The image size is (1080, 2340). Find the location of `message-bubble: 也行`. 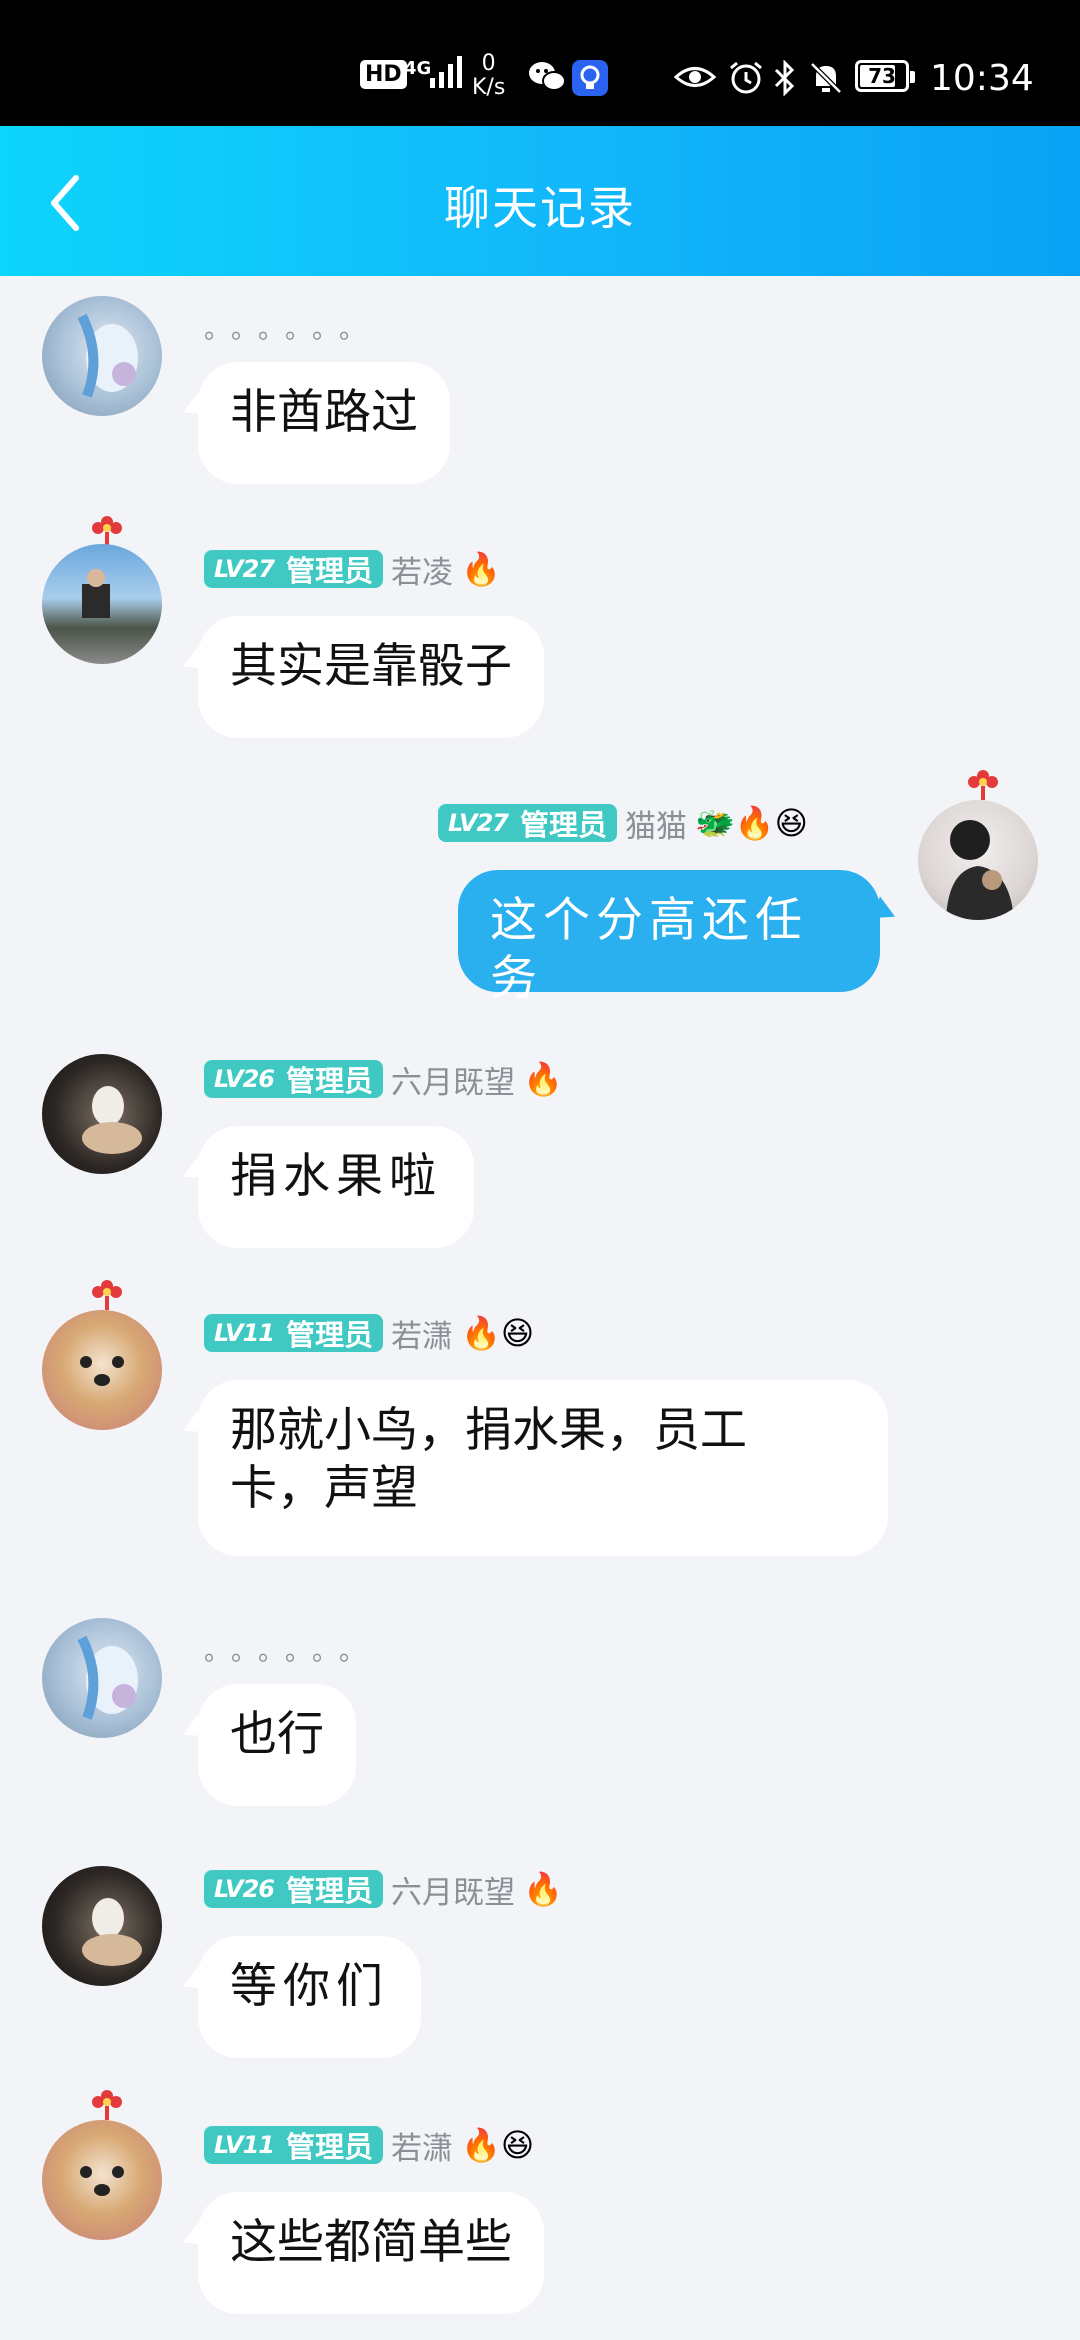

message-bubble: 也行 is located at coordinates (277, 1745).